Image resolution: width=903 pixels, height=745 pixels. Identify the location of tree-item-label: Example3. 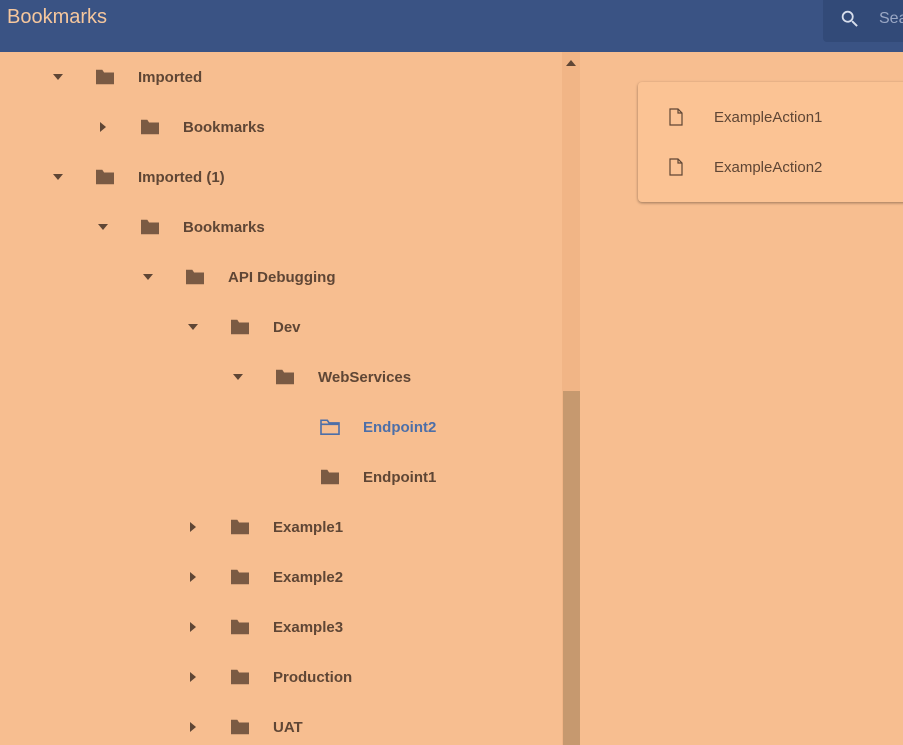
(308, 627).